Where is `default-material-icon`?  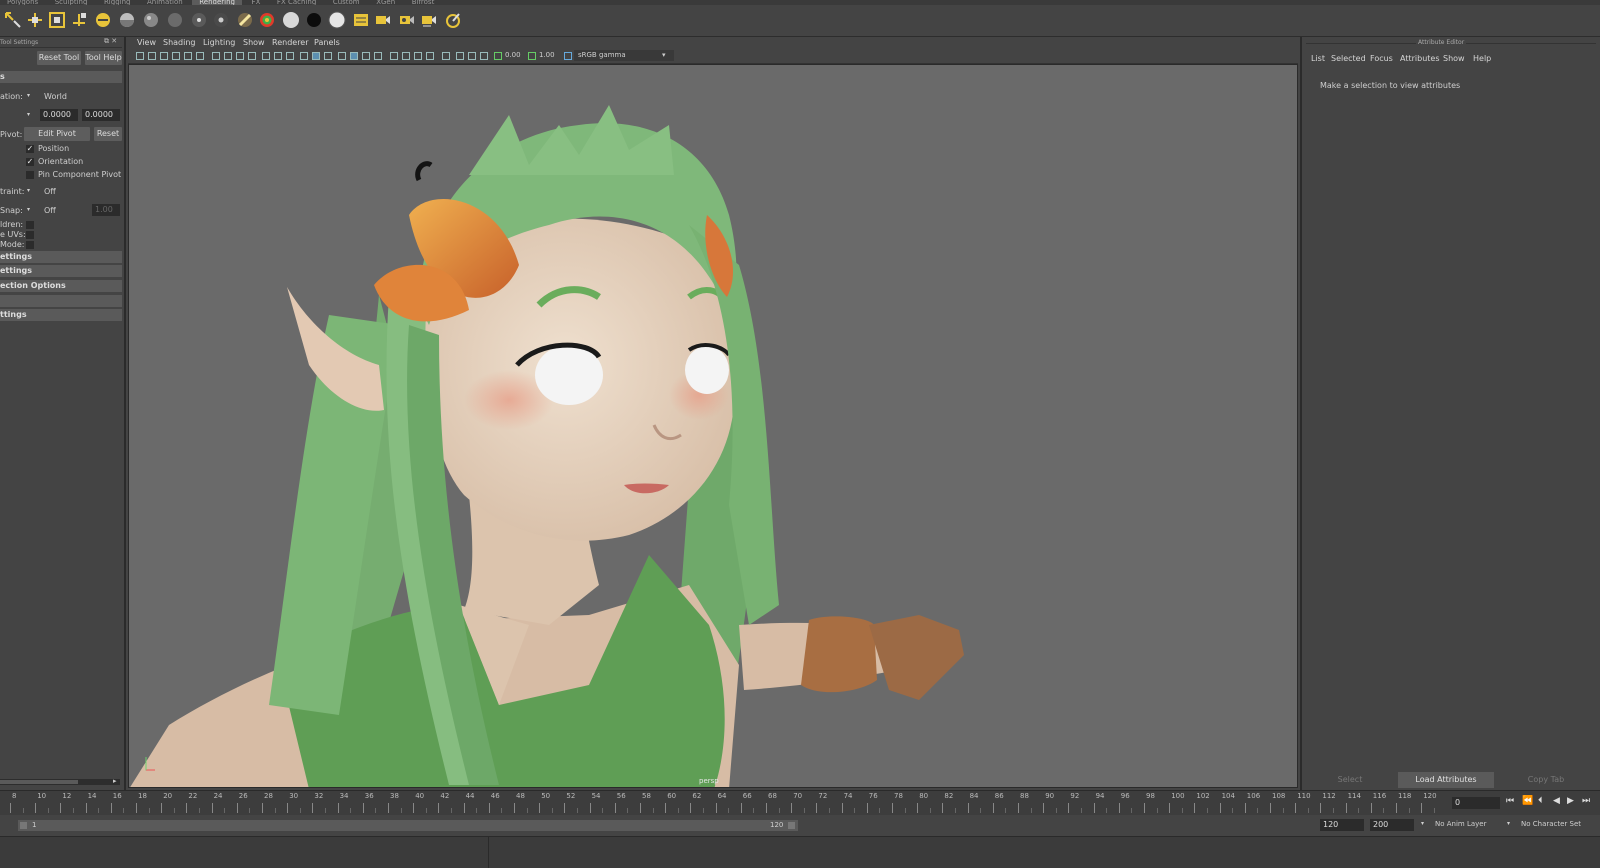
default-material-icon is located at coordinates (328, 56).